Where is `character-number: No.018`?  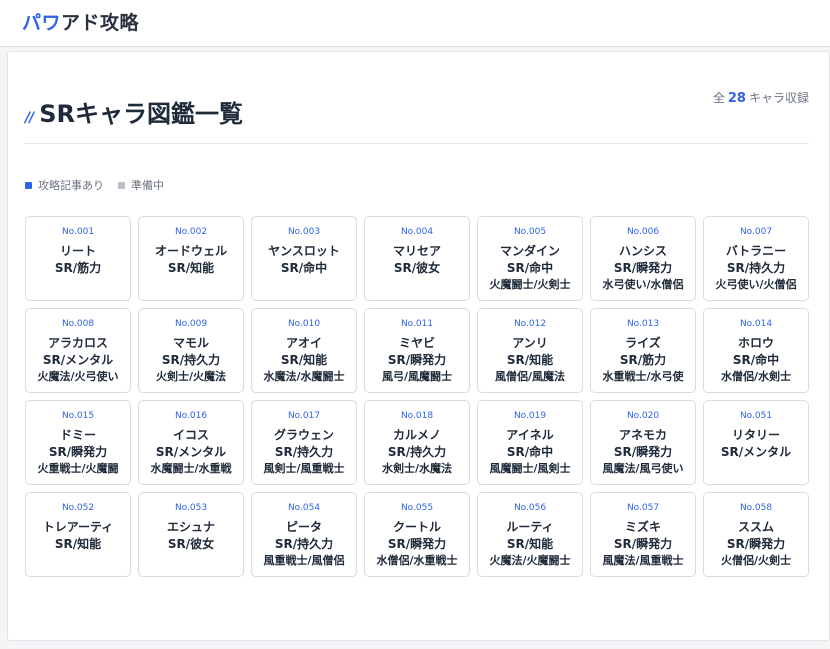
character-number: No.018 is located at coordinates (417, 416).